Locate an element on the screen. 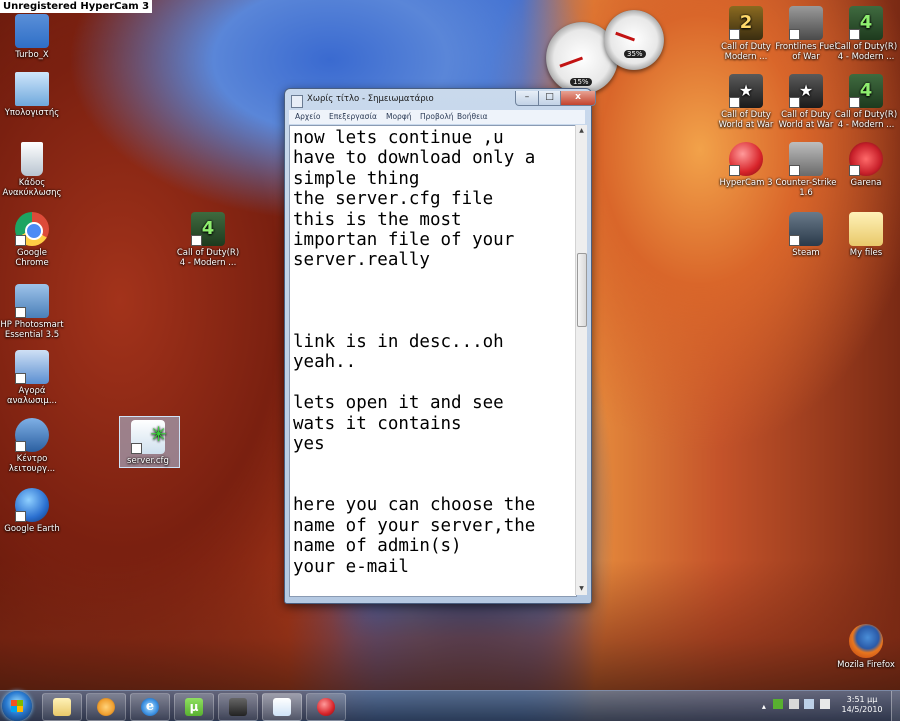  menu-help: Βοήθεια is located at coordinates (472, 116).